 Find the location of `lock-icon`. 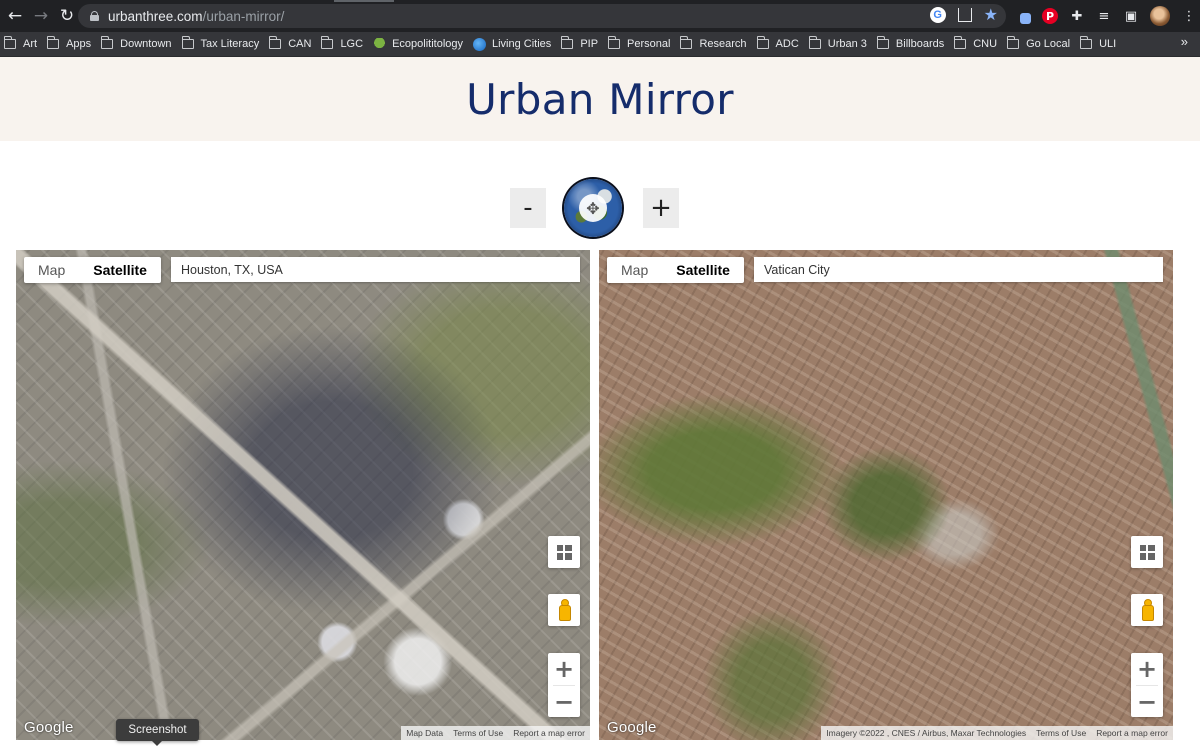

lock-icon is located at coordinates (94, 16).